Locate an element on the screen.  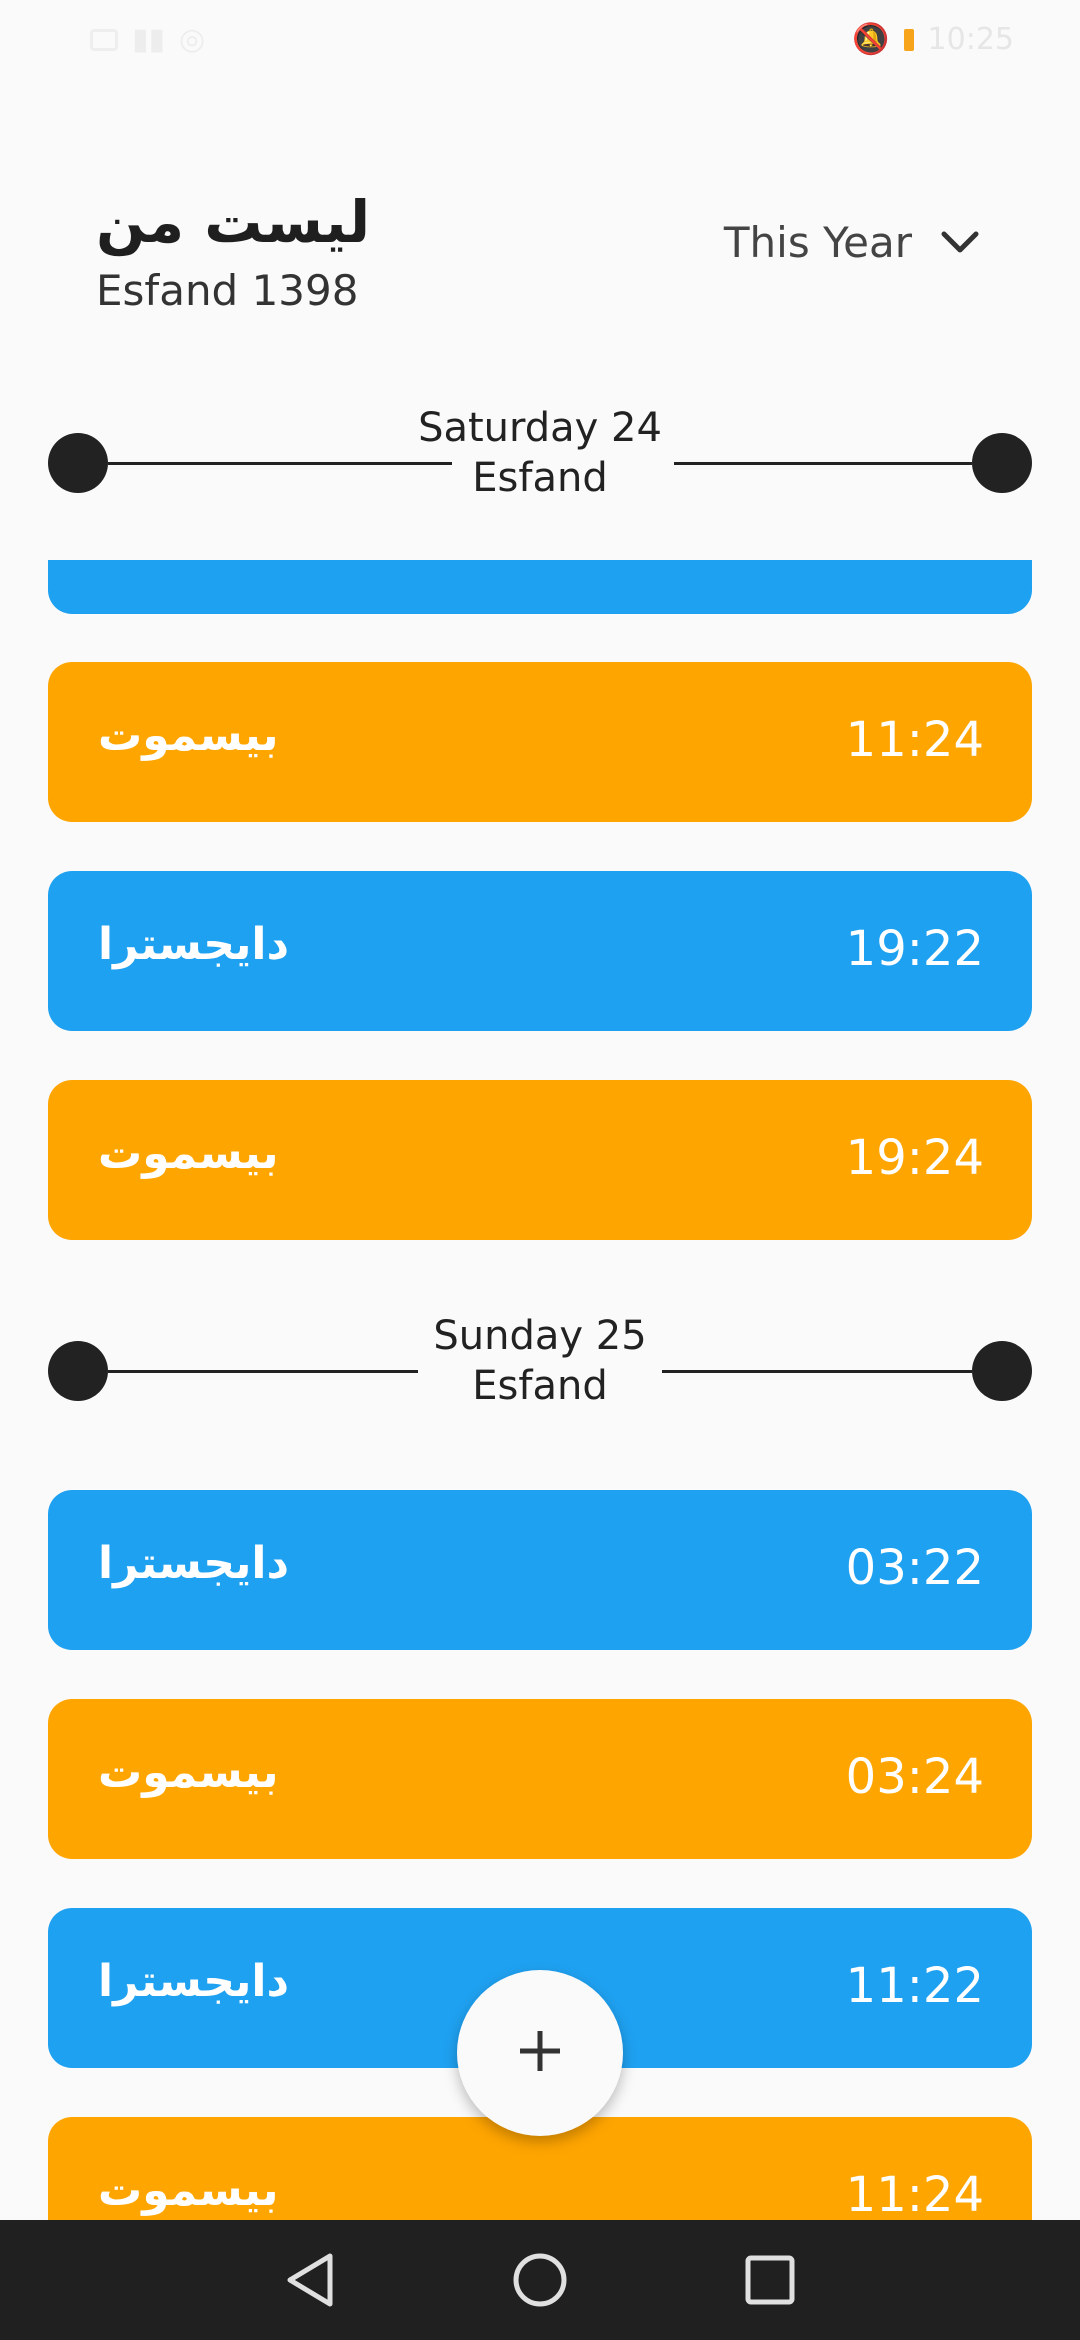
list-item: بیسموت 19:24 is located at coordinates (540, 1160).